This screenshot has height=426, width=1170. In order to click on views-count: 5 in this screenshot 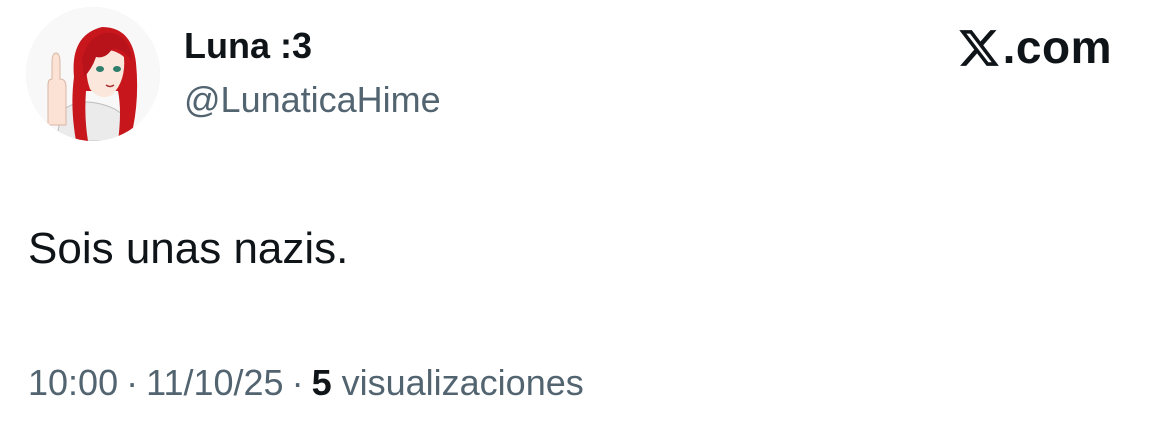, I will do `click(321, 382)`.